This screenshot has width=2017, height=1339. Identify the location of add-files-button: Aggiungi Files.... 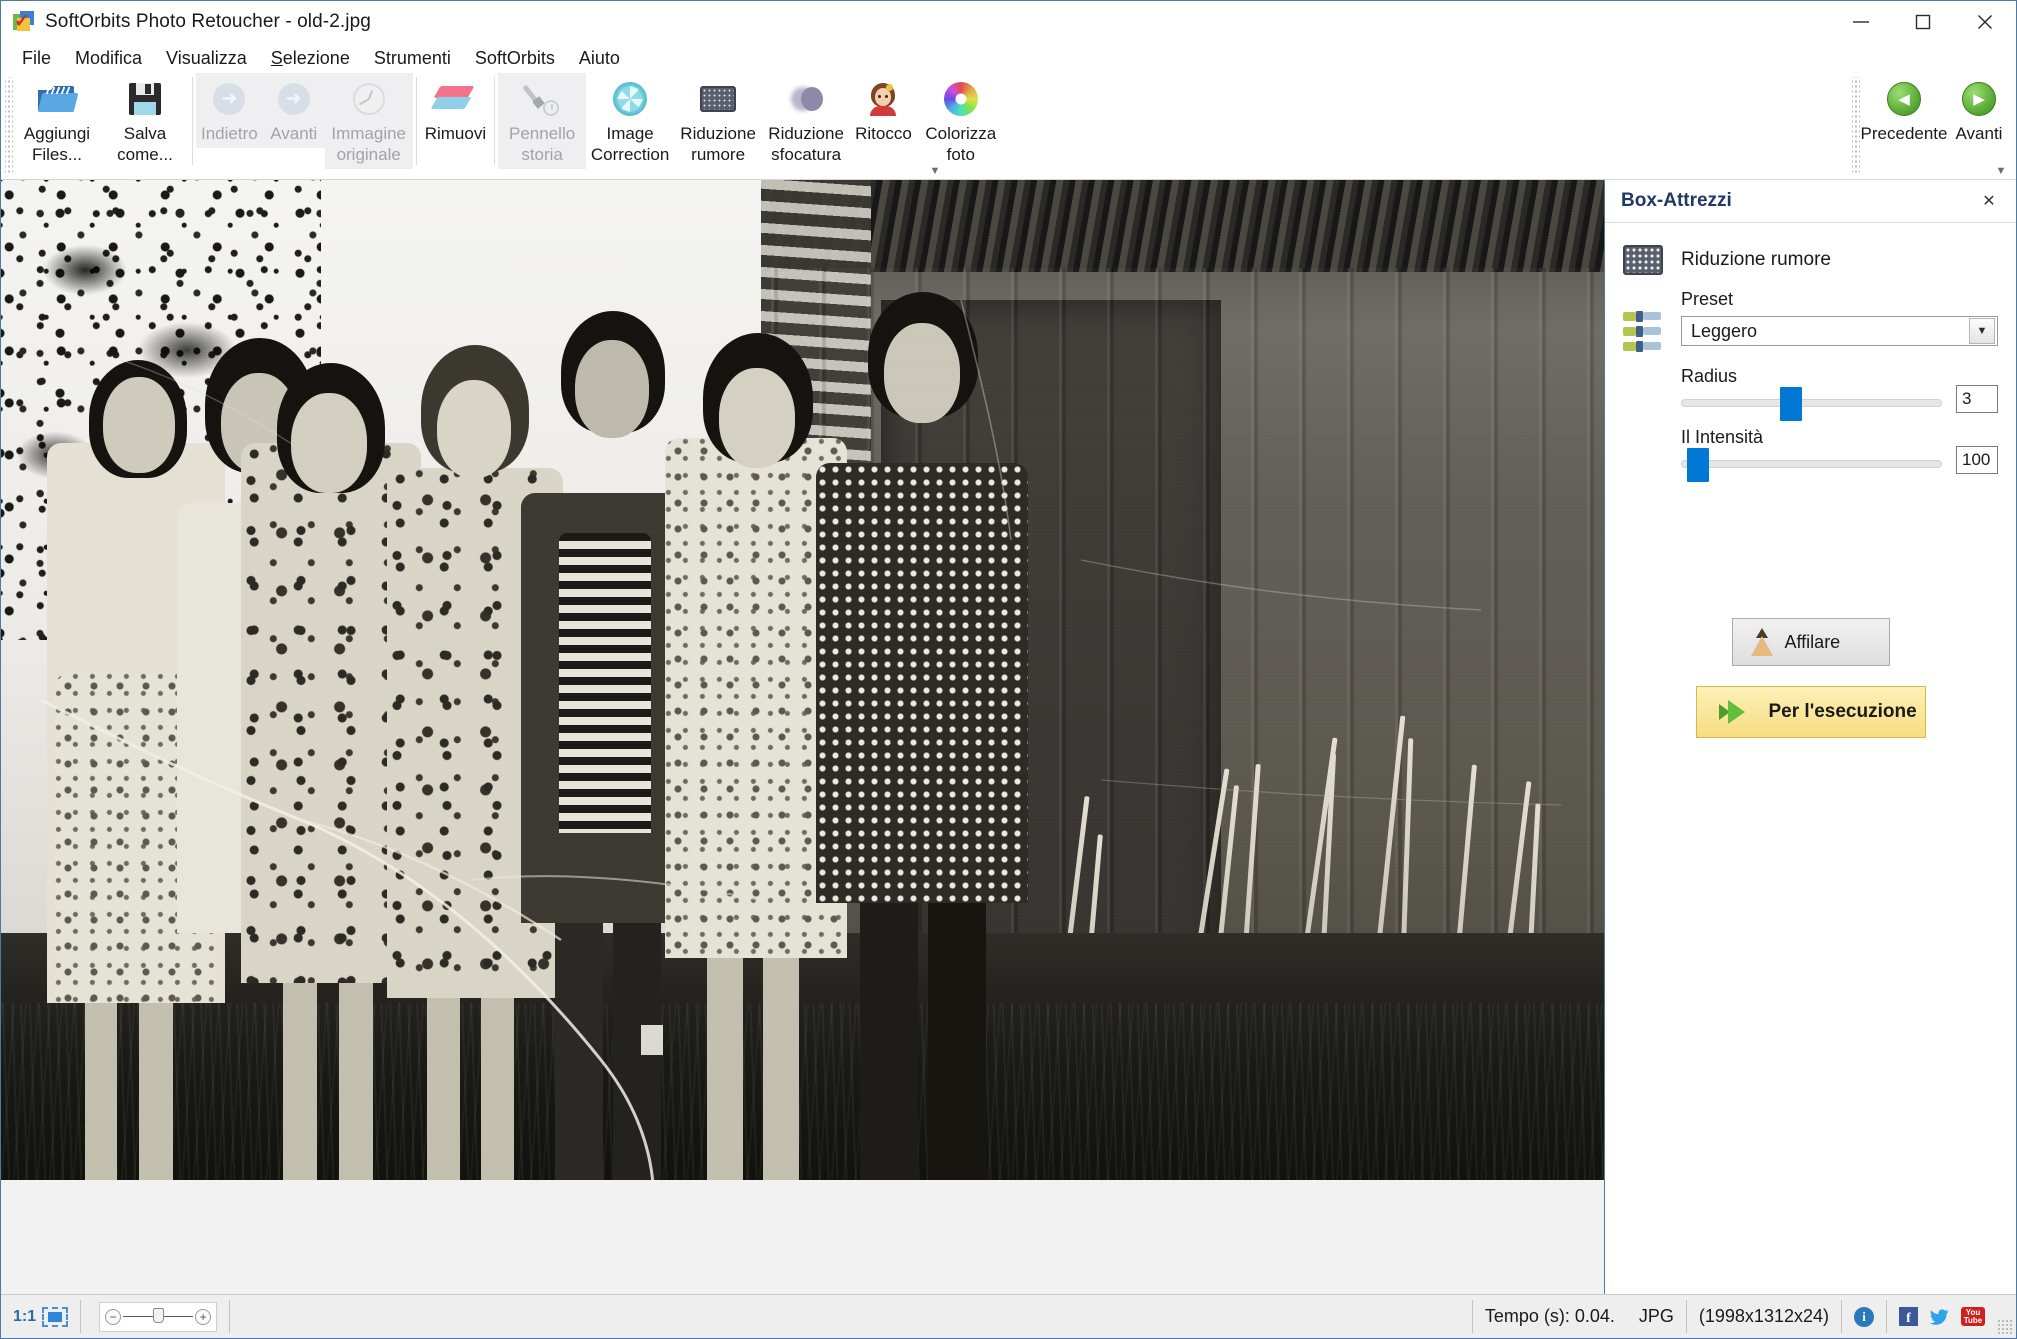
(57, 121).